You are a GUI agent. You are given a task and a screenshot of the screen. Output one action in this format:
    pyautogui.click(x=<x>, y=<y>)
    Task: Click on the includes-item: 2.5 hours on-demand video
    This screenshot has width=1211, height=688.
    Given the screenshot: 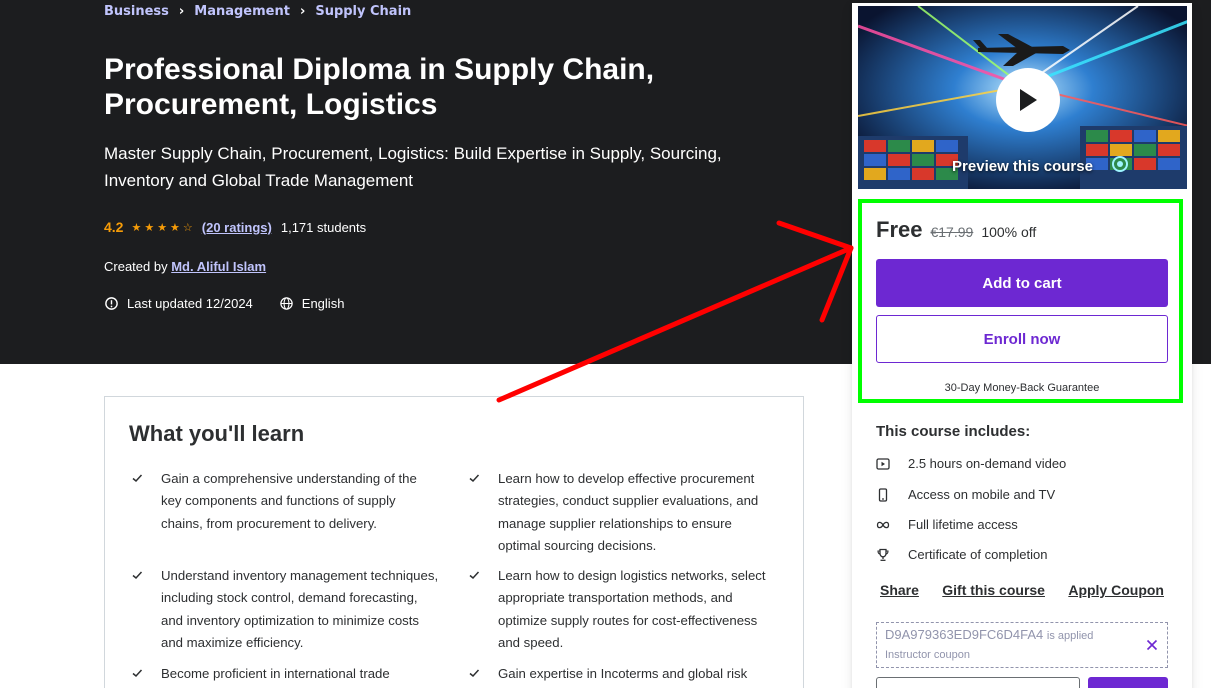 What is the action you would take?
    pyautogui.click(x=971, y=463)
    